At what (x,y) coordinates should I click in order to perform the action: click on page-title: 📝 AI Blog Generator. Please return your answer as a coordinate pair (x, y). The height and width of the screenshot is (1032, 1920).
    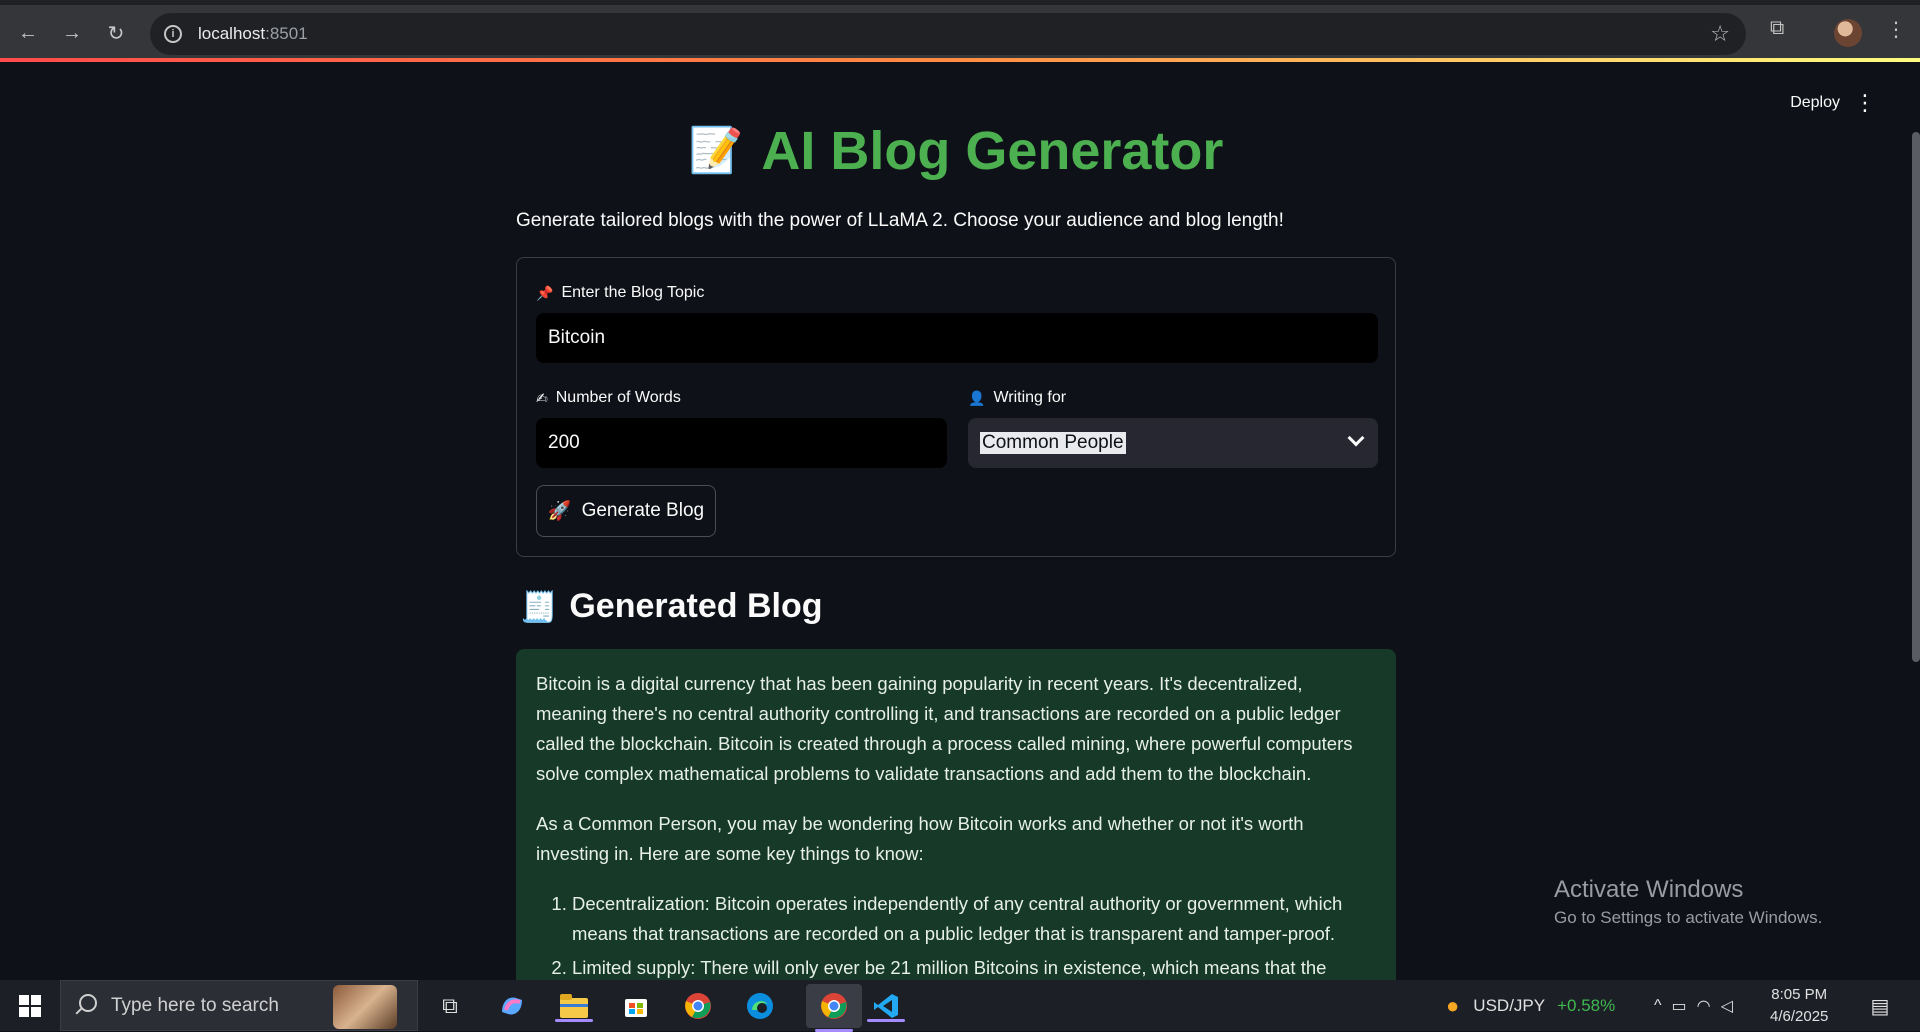
    Looking at the image, I should click on (956, 151).